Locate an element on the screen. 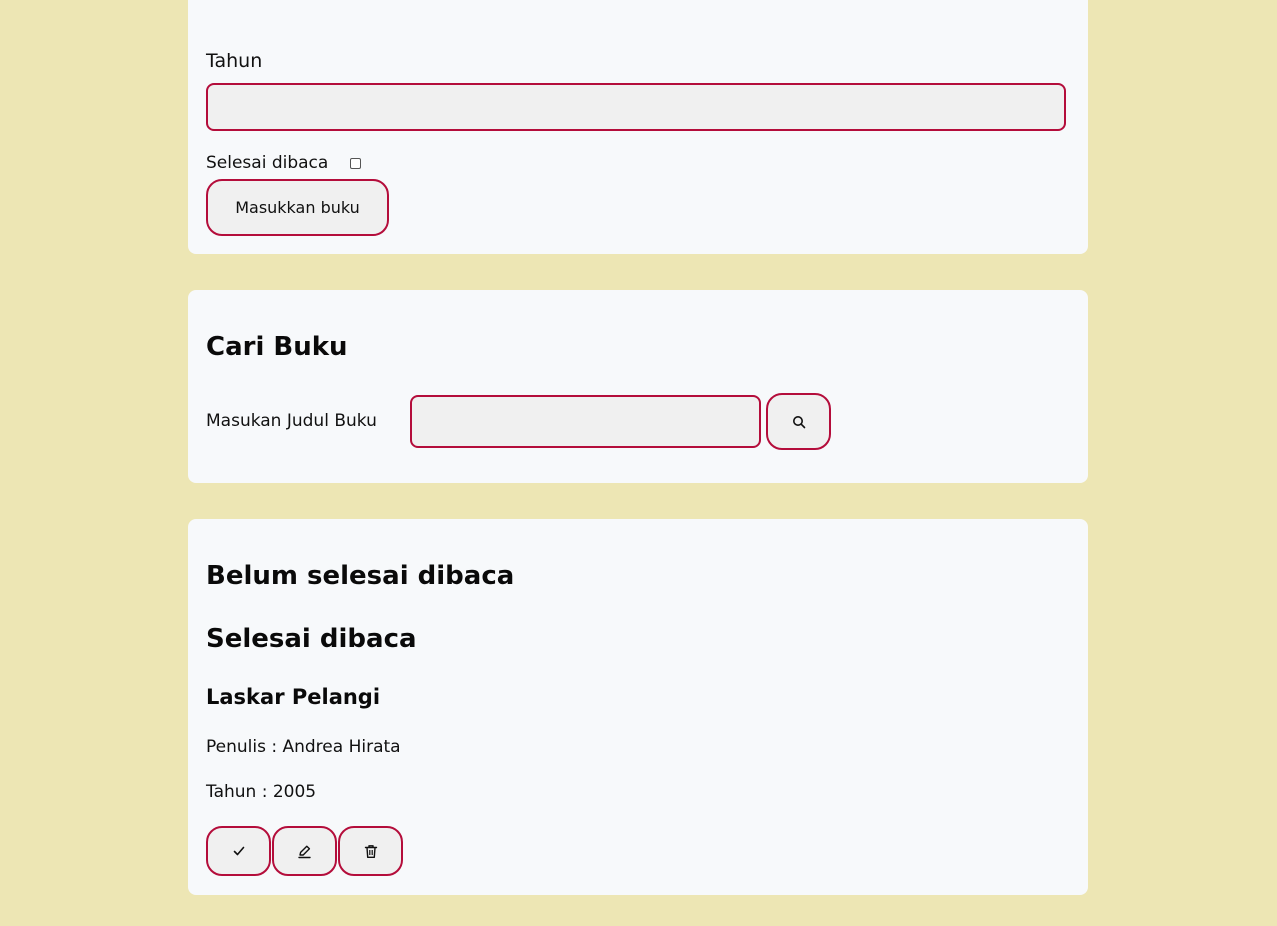  delete-book-button is located at coordinates (370, 851).